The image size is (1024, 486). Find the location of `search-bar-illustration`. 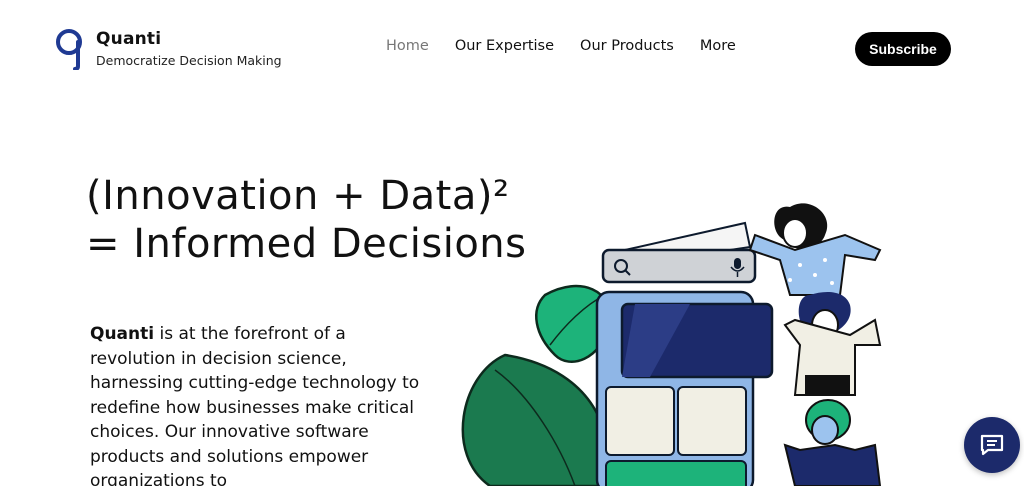

search-bar-illustration is located at coordinates (679, 252).